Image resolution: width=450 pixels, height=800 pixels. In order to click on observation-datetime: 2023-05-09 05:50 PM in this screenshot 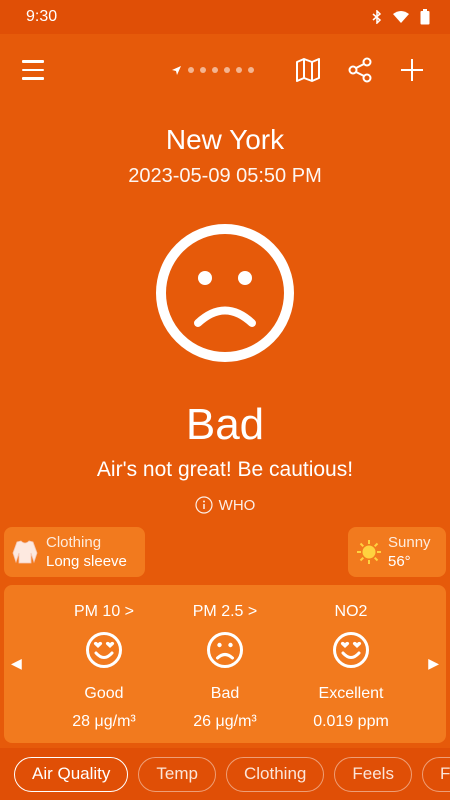, I will do `click(225, 176)`.